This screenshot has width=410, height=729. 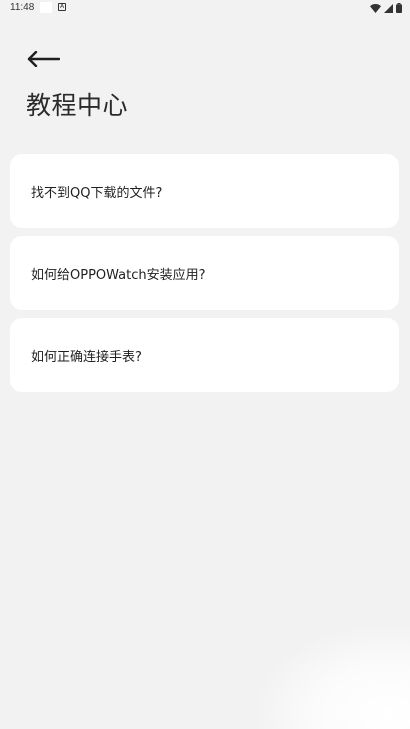 I want to click on status-placeholder-block, so click(x=46, y=7).